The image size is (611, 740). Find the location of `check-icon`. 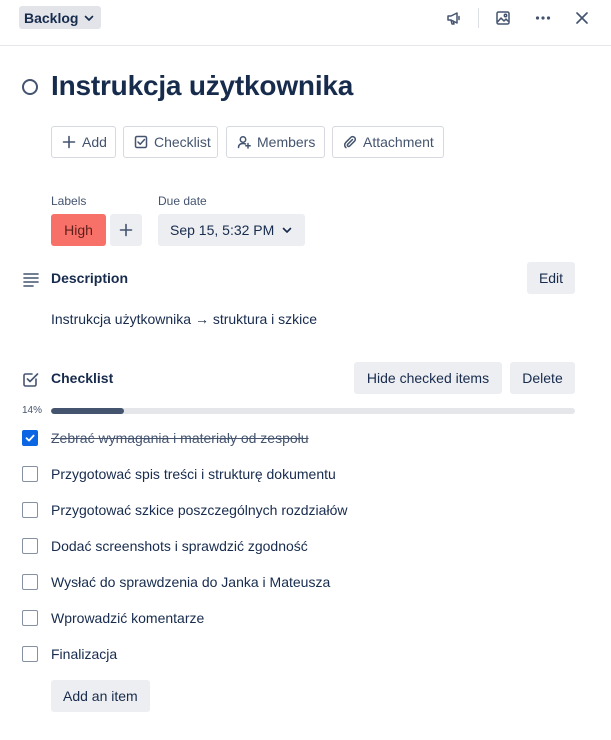

check-icon is located at coordinates (30, 438).